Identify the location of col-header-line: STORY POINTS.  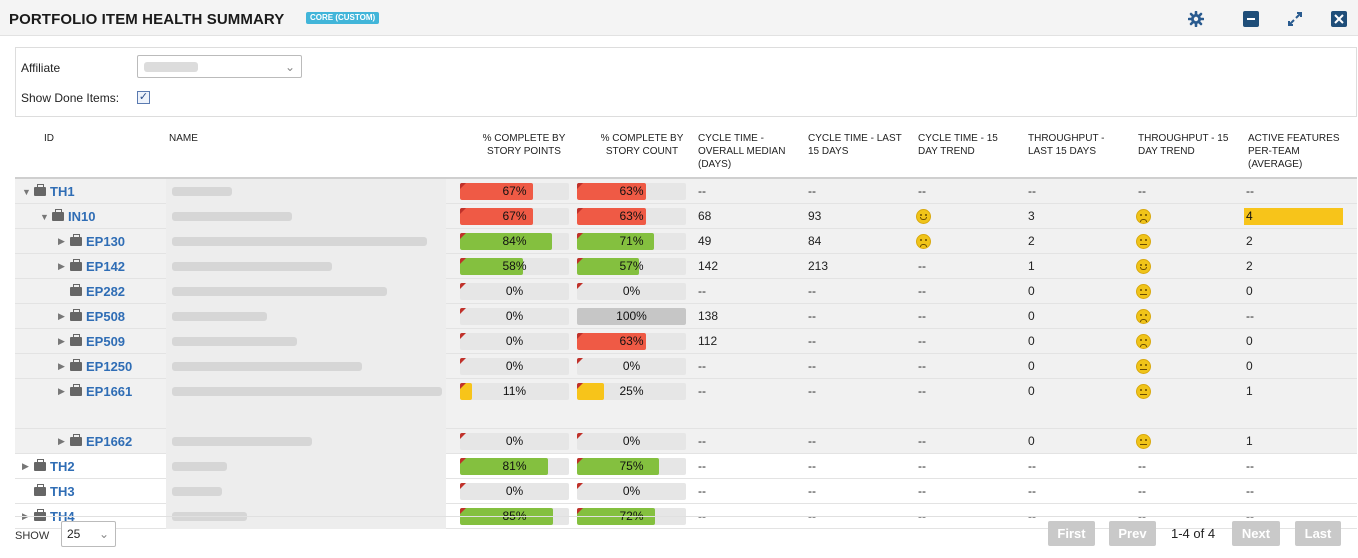
(524, 151).